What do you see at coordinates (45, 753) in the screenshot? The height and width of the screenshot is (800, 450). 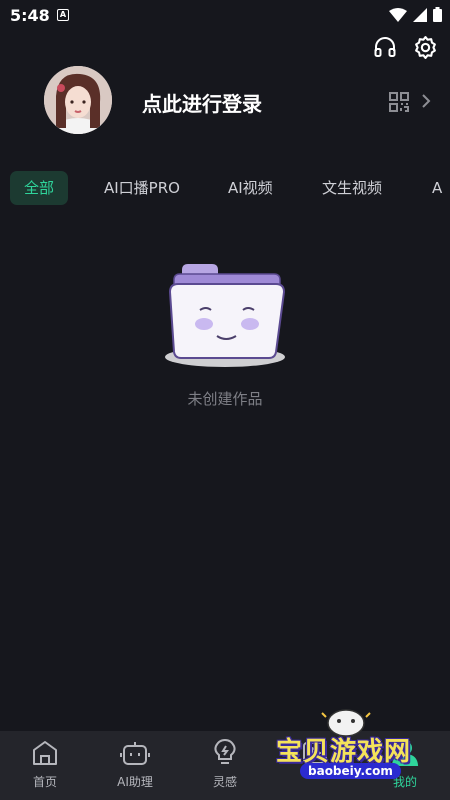 I see `home-icon` at bounding box center [45, 753].